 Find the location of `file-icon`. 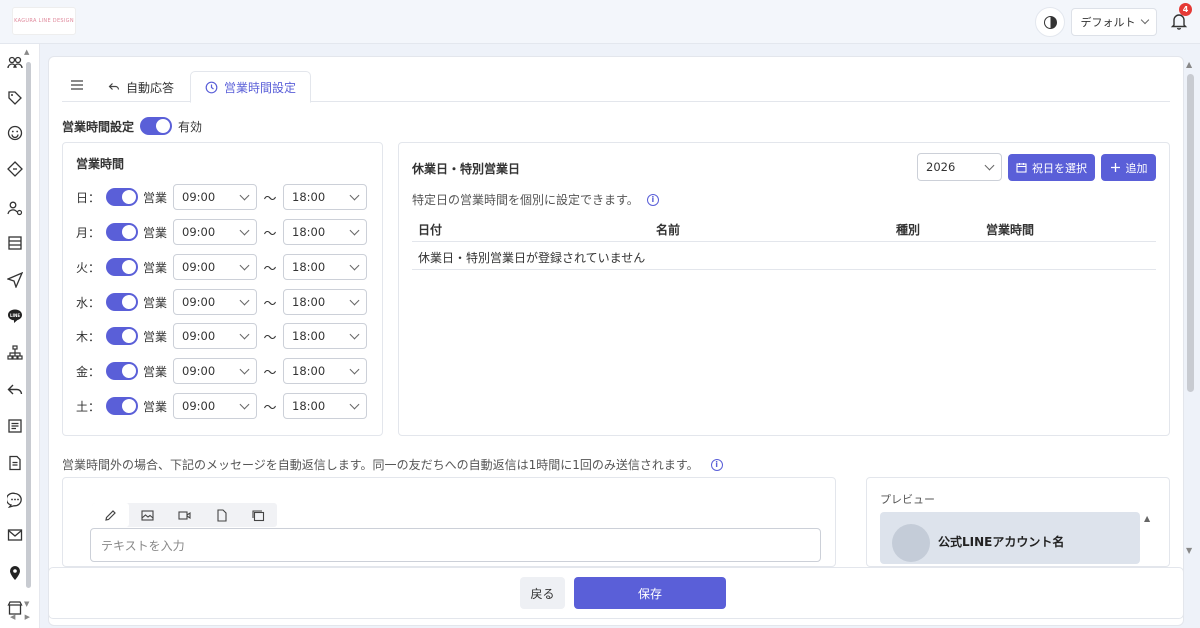

file-icon is located at coordinates (222, 515).